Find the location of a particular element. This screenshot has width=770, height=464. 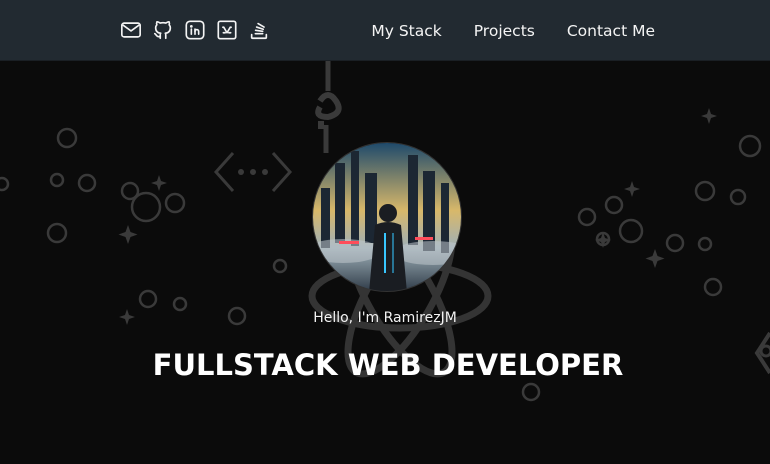

nav-link-contact-me: Contact Me is located at coordinates (611, 31).